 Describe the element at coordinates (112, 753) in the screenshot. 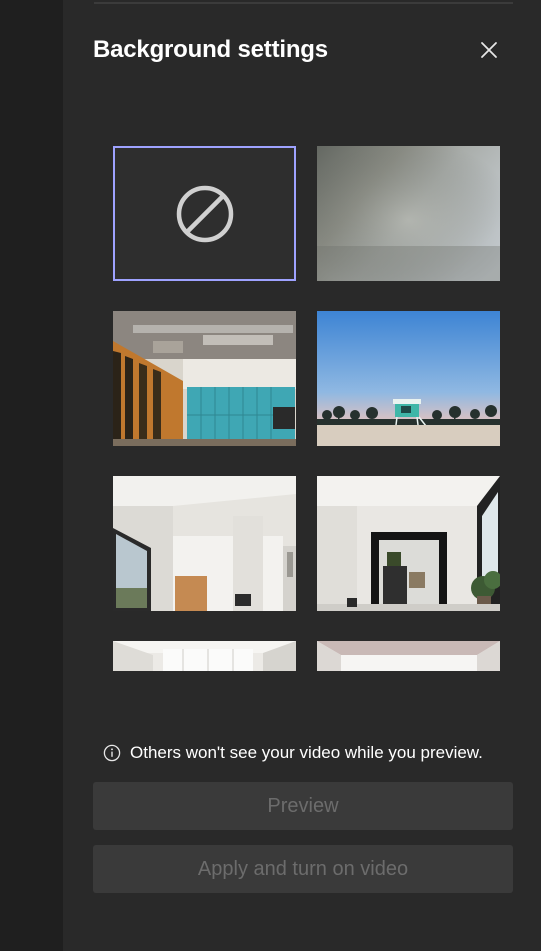

I see `info-icon` at that location.